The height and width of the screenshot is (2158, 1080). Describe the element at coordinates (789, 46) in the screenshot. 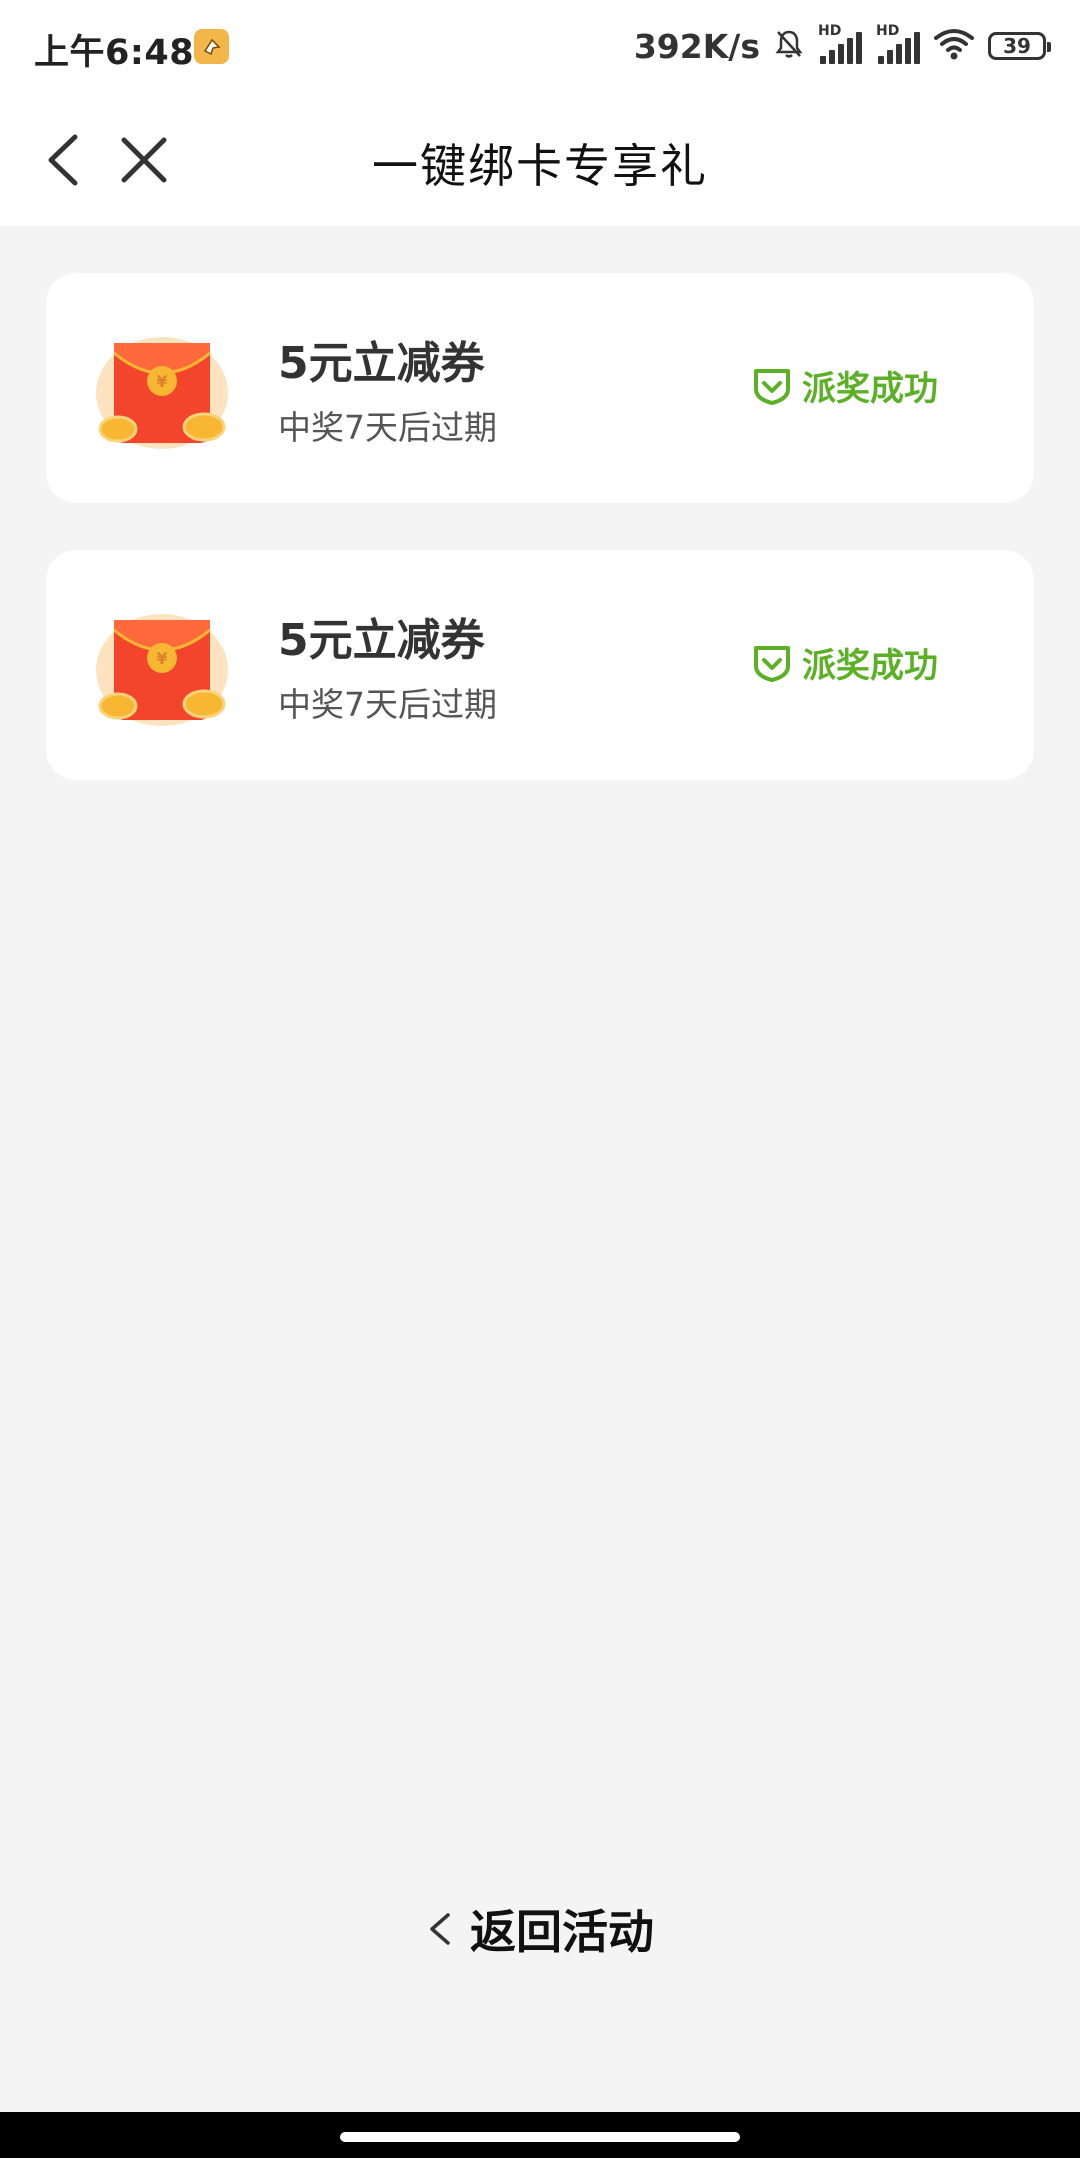

I see `bell-muted-icon` at that location.